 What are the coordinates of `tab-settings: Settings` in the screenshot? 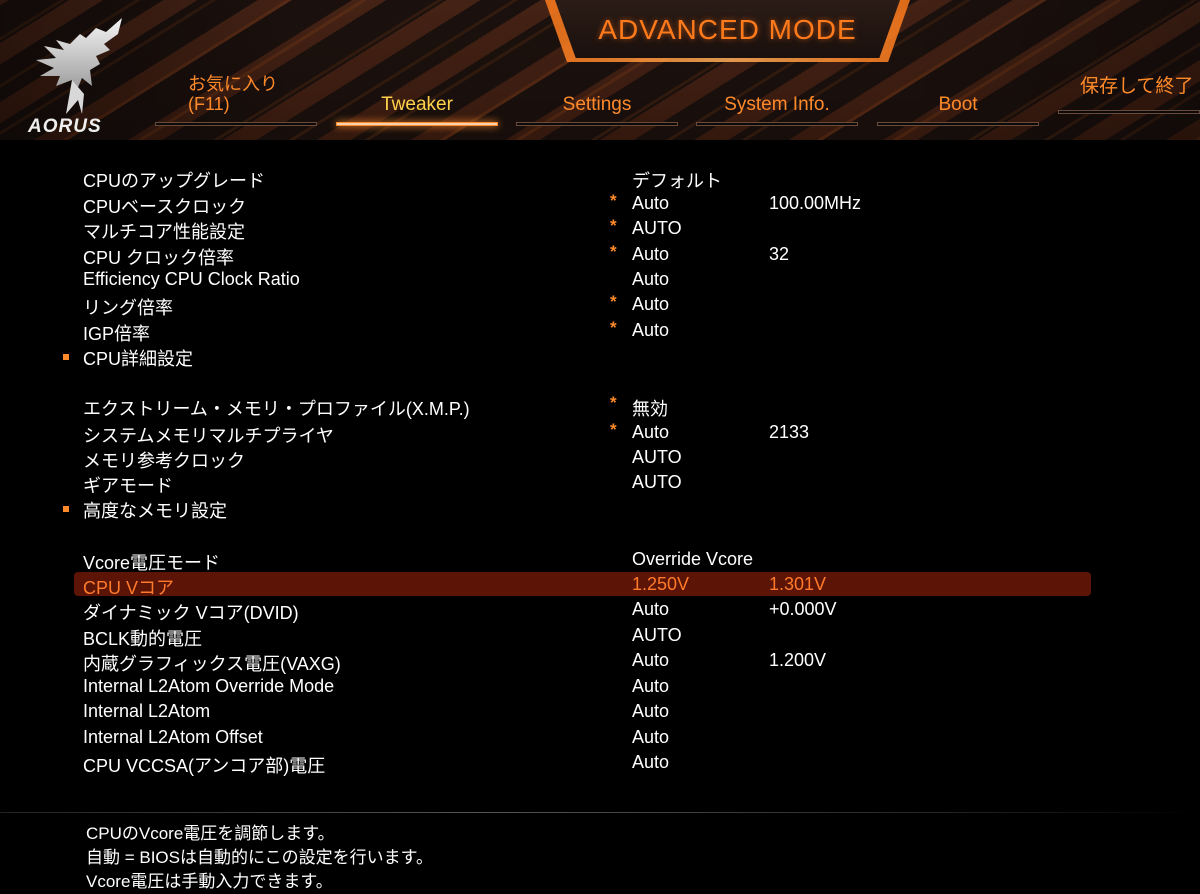 It's located at (597, 98).